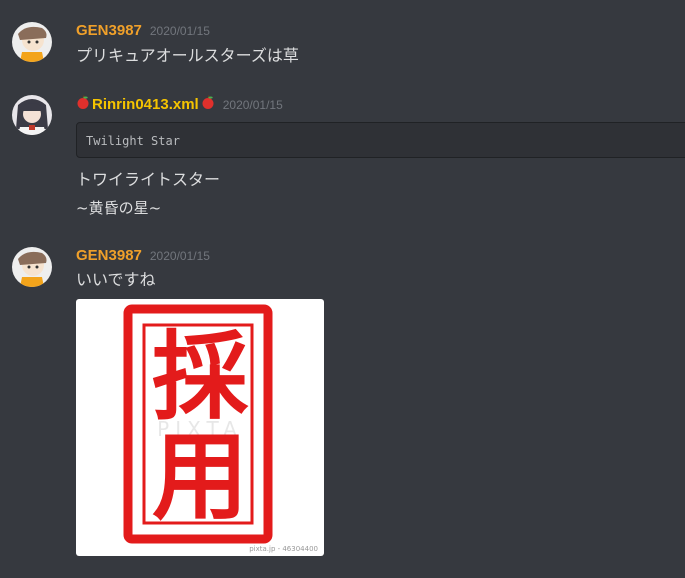  Describe the element at coordinates (283, 549) in the screenshot. I see `image-credit: pixta.jp - 46304400` at that location.